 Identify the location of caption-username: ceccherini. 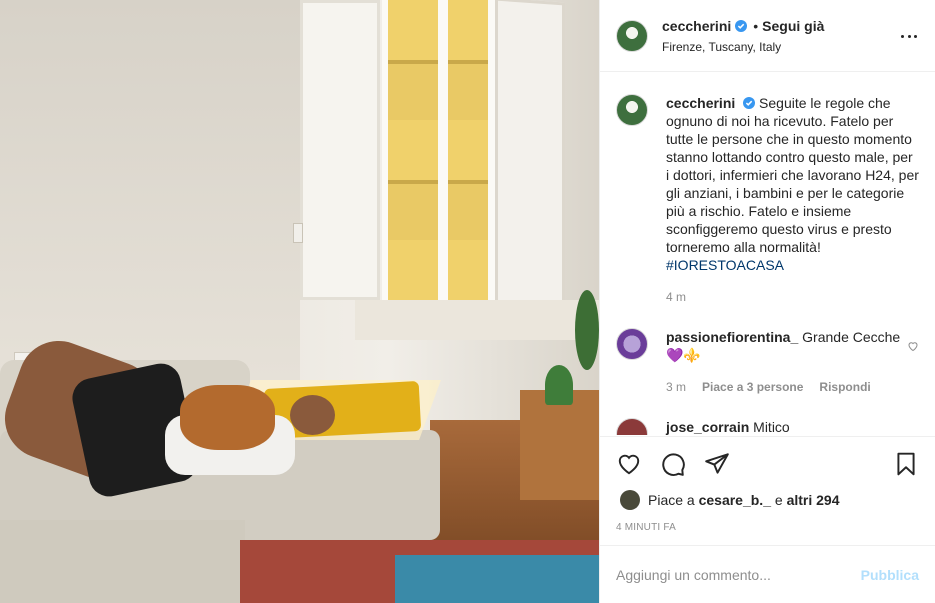
(700, 103).